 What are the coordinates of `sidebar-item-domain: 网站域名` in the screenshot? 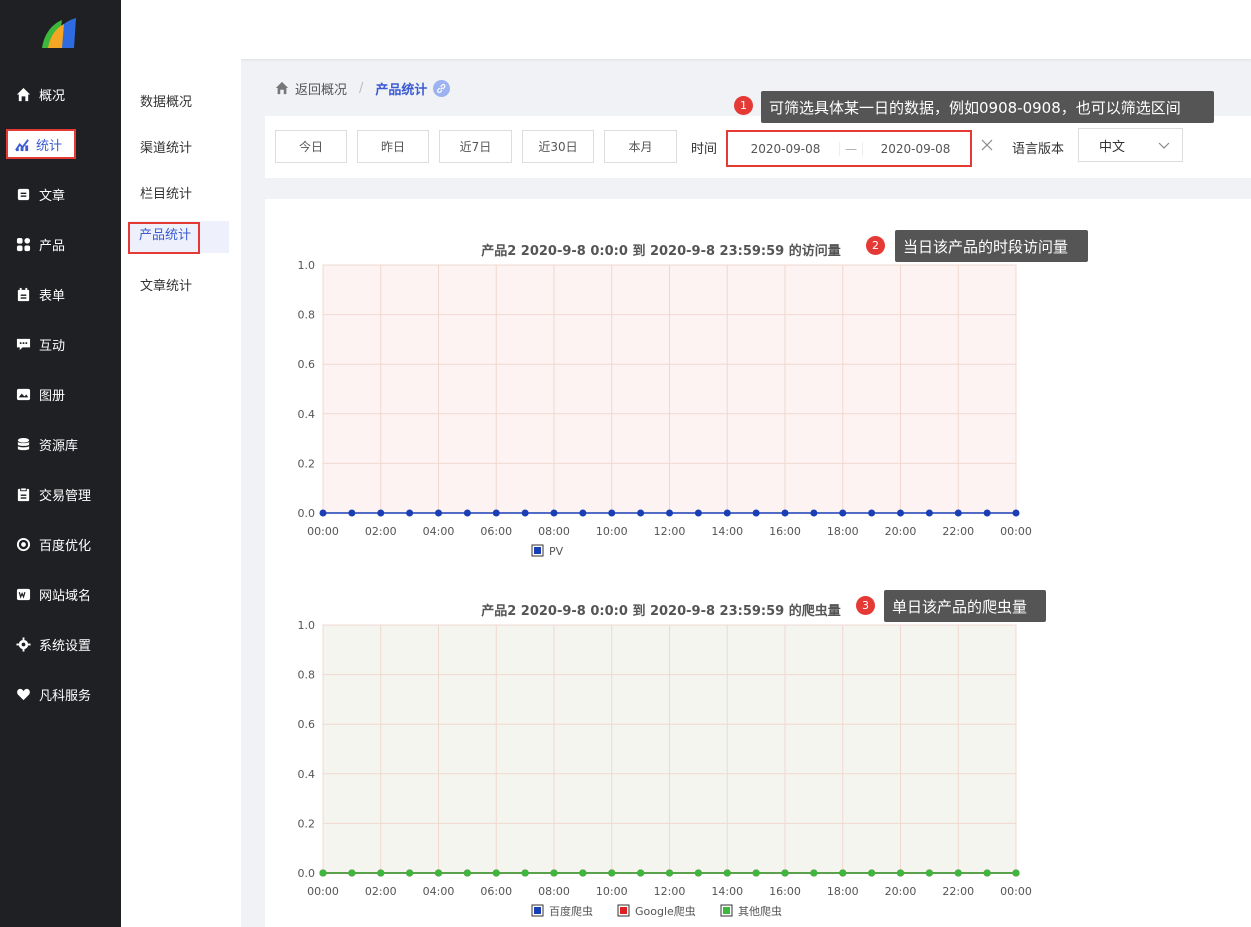 It's located at (60, 594).